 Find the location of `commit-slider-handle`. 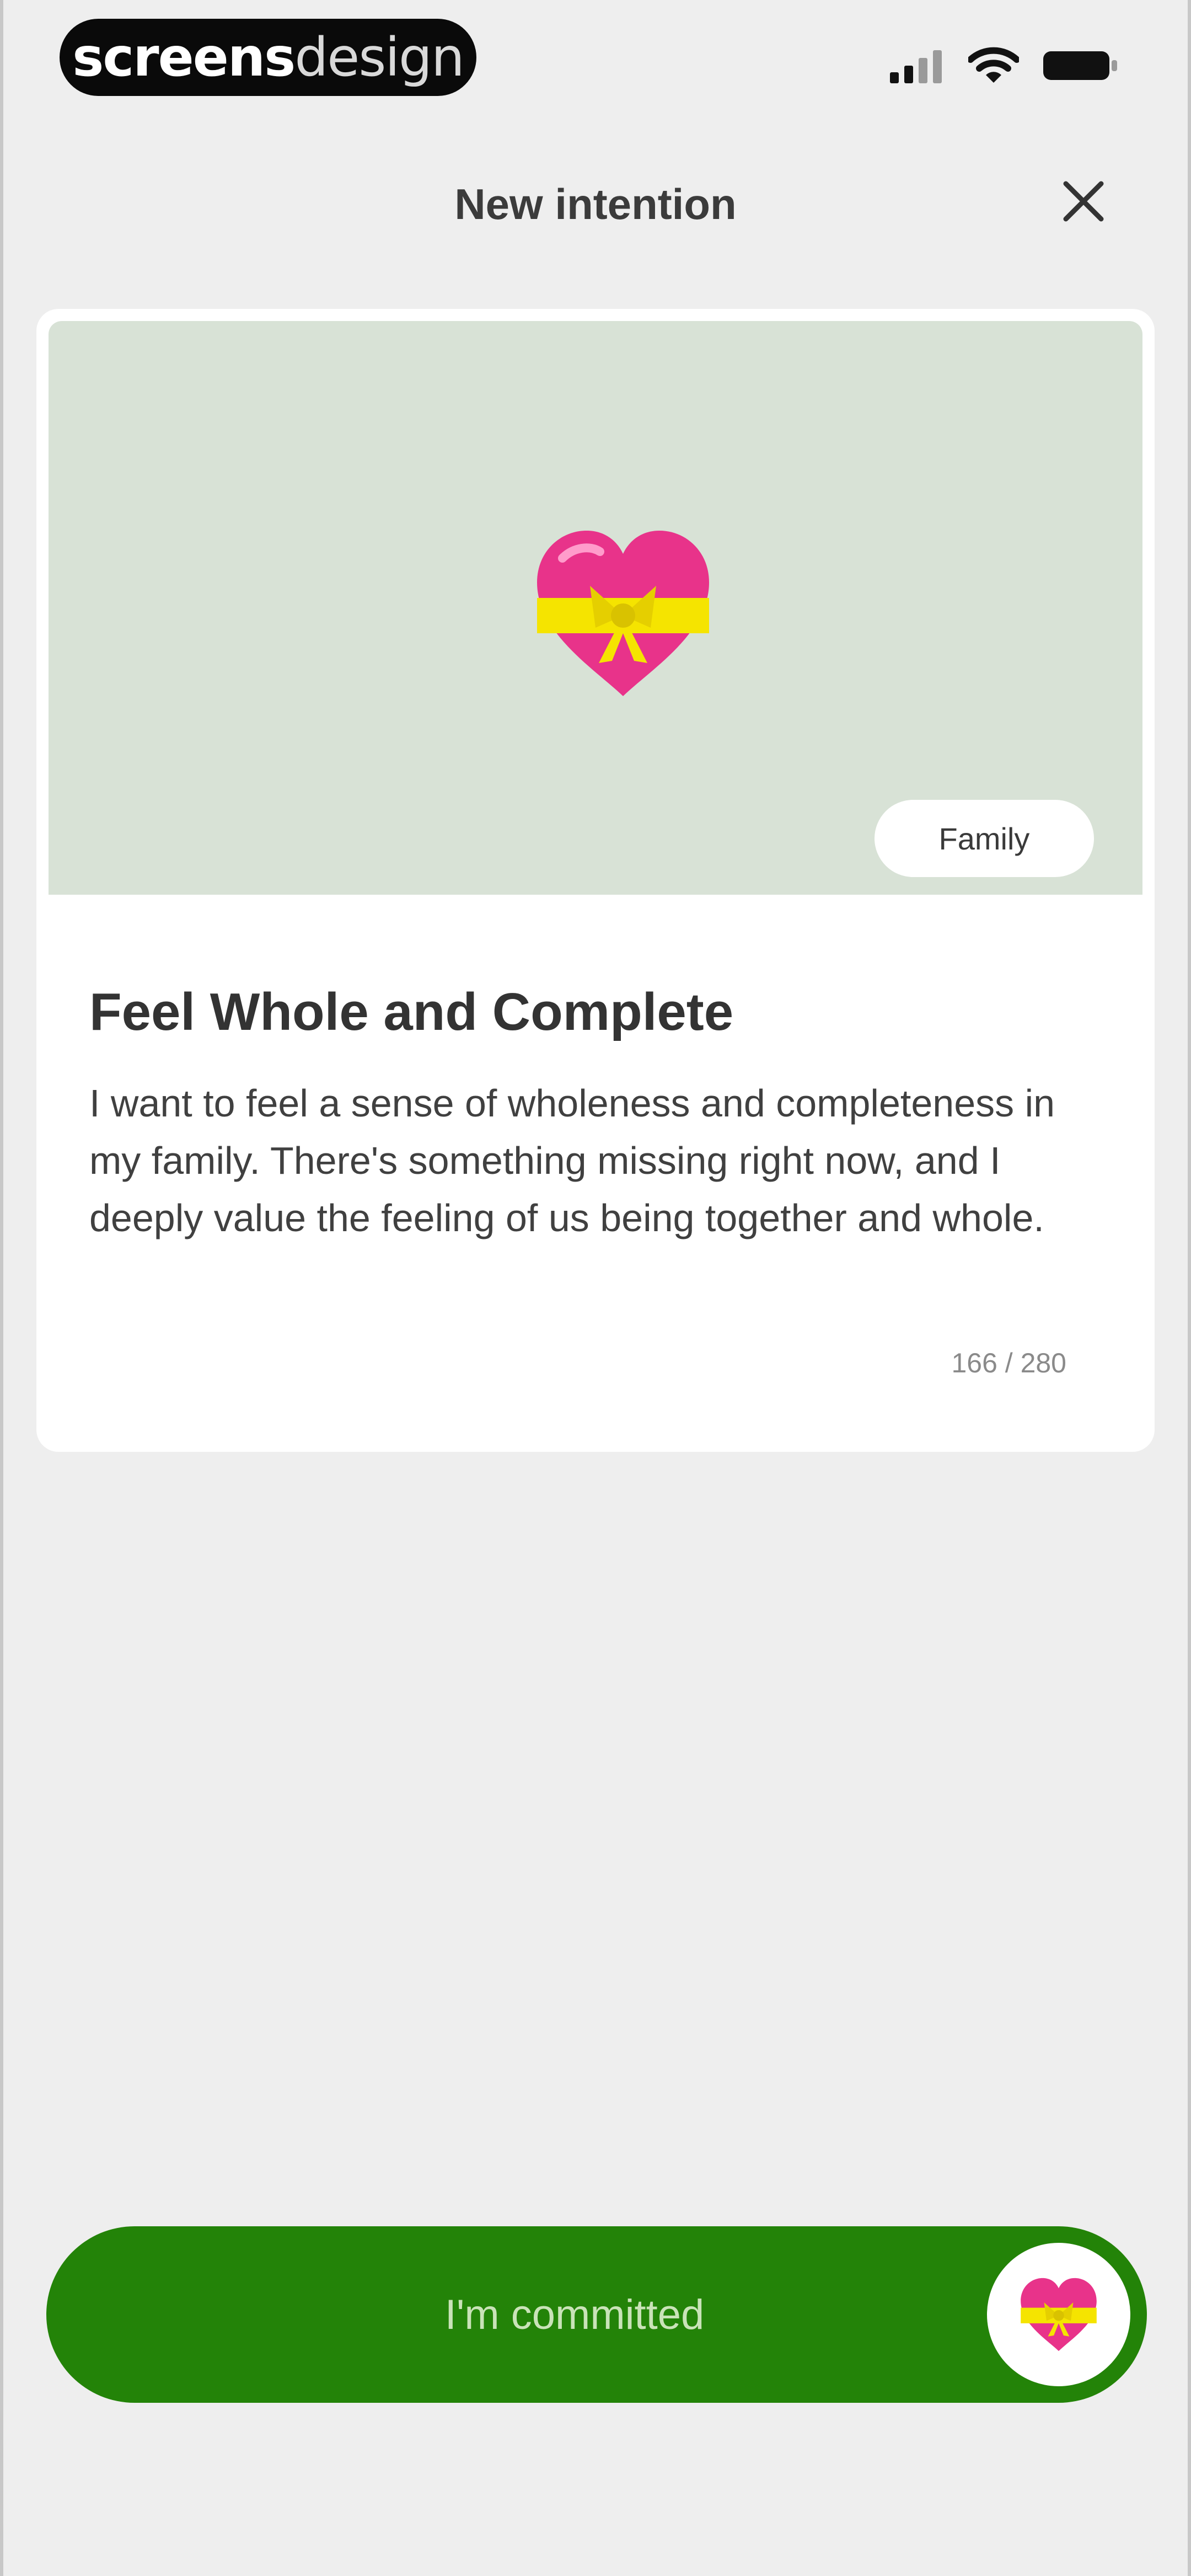

commit-slider-handle is located at coordinates (1058, 2314).